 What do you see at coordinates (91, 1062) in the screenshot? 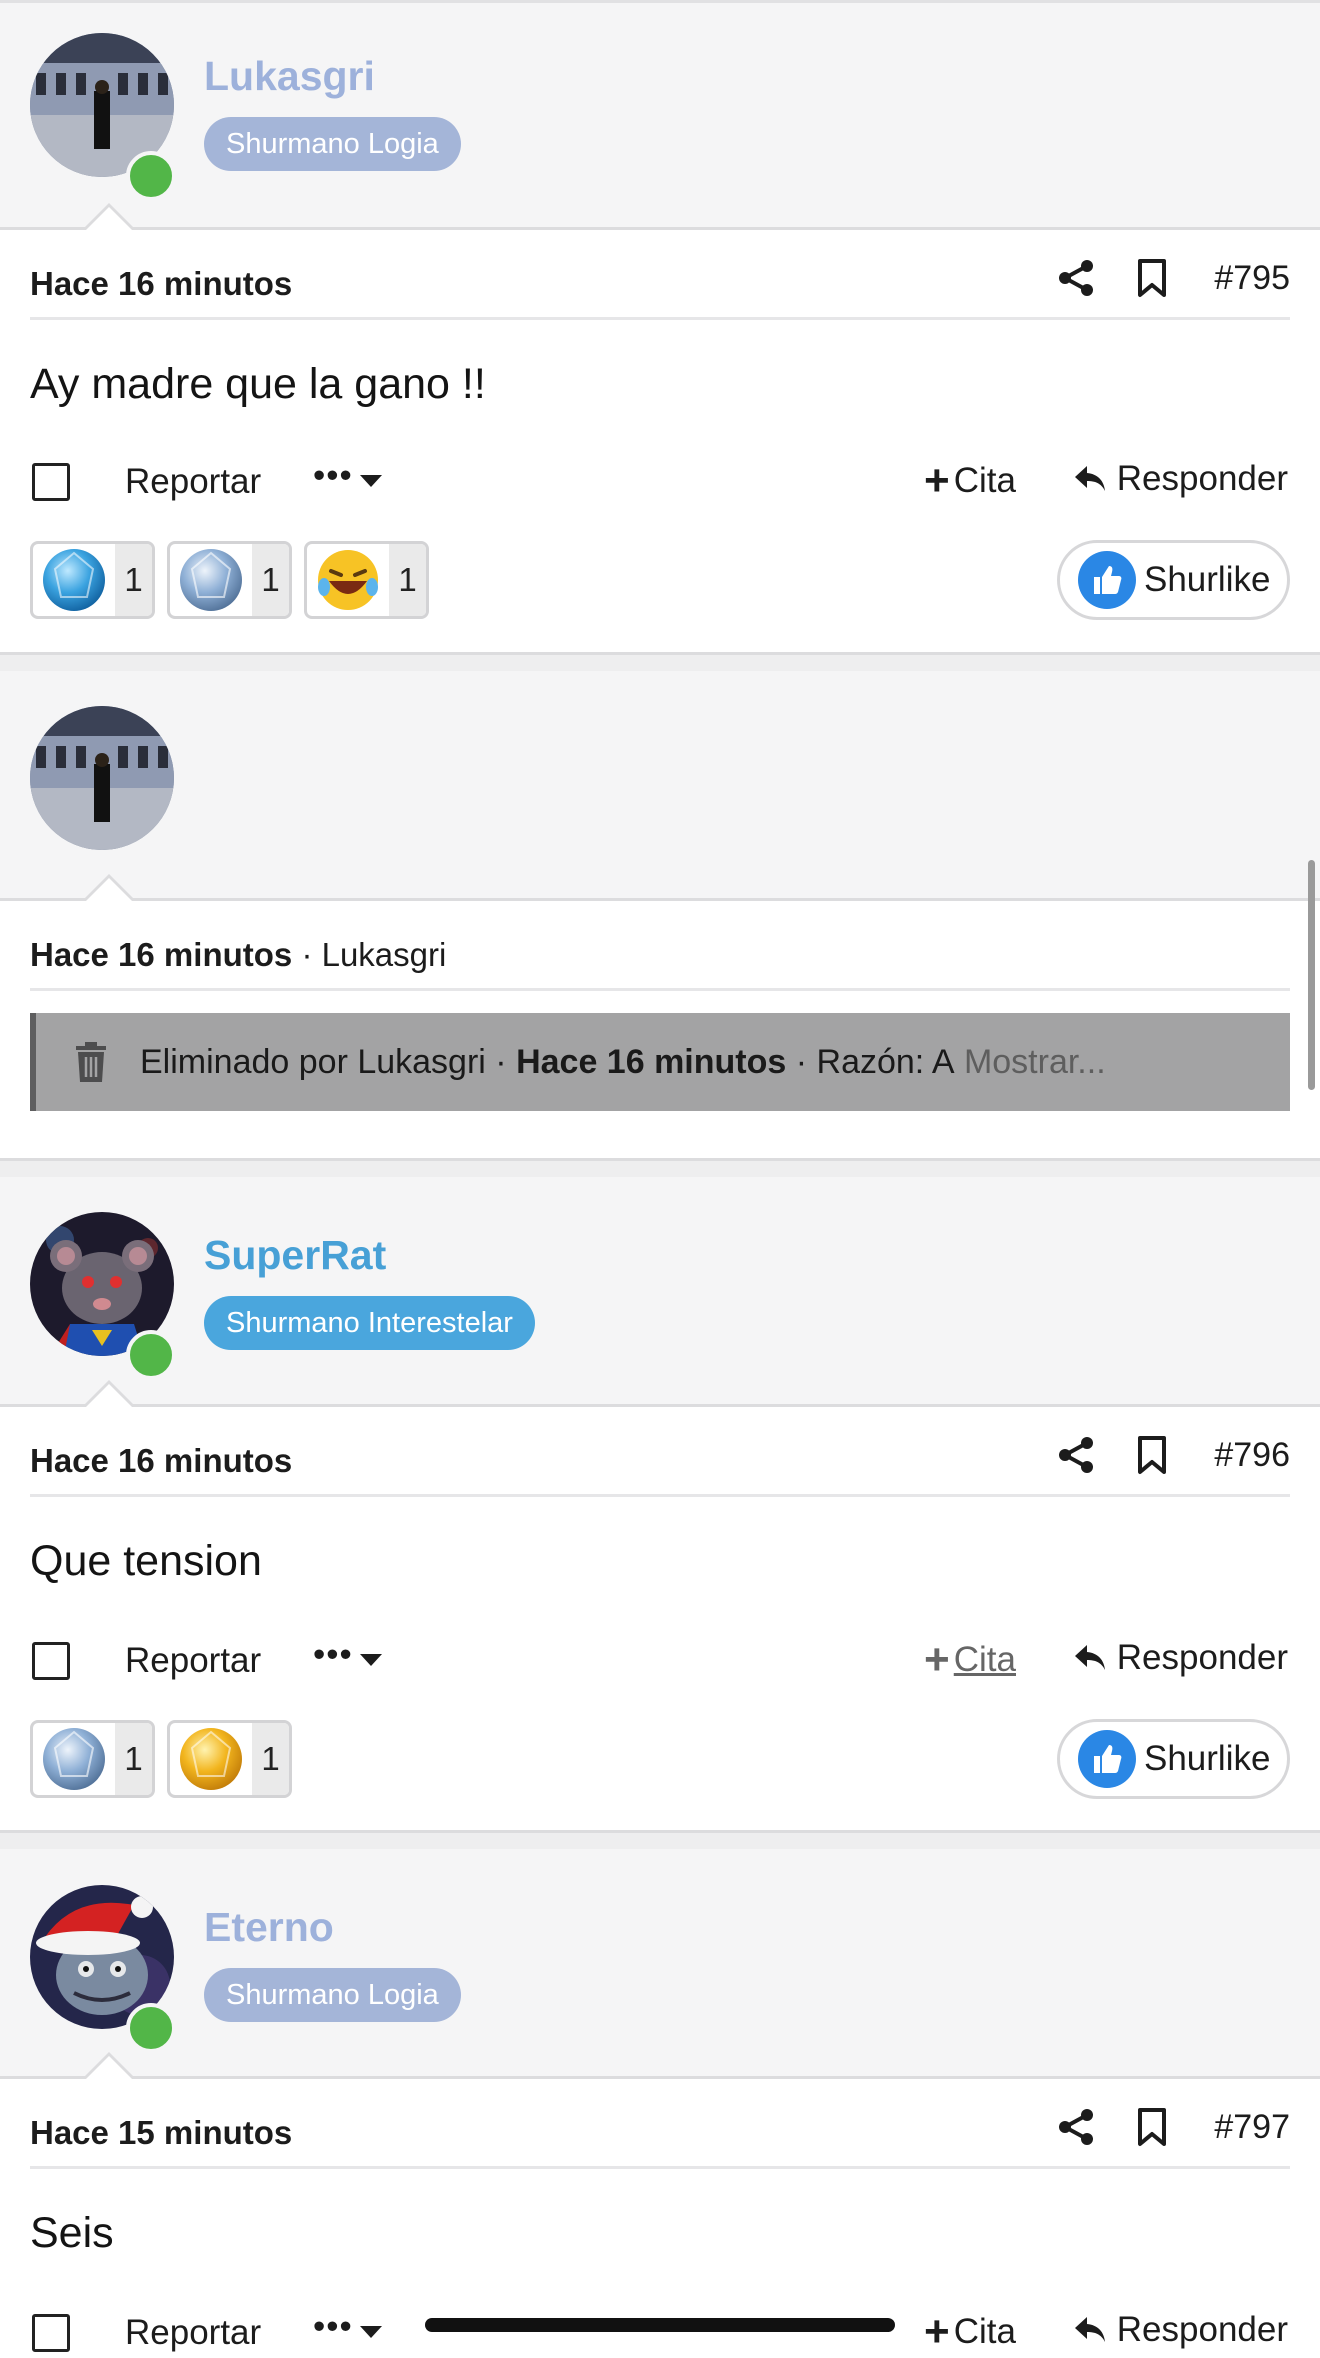
I see `trash-icon` at bounding box center [91, 1062].